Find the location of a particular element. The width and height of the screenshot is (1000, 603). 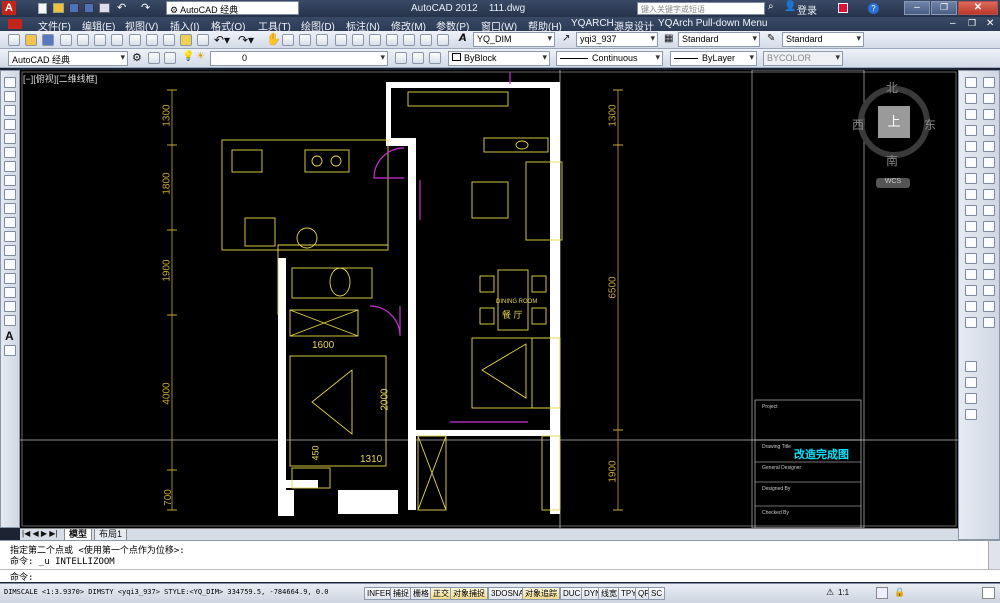

dim-style-icon is located at coordinates (989, 322).